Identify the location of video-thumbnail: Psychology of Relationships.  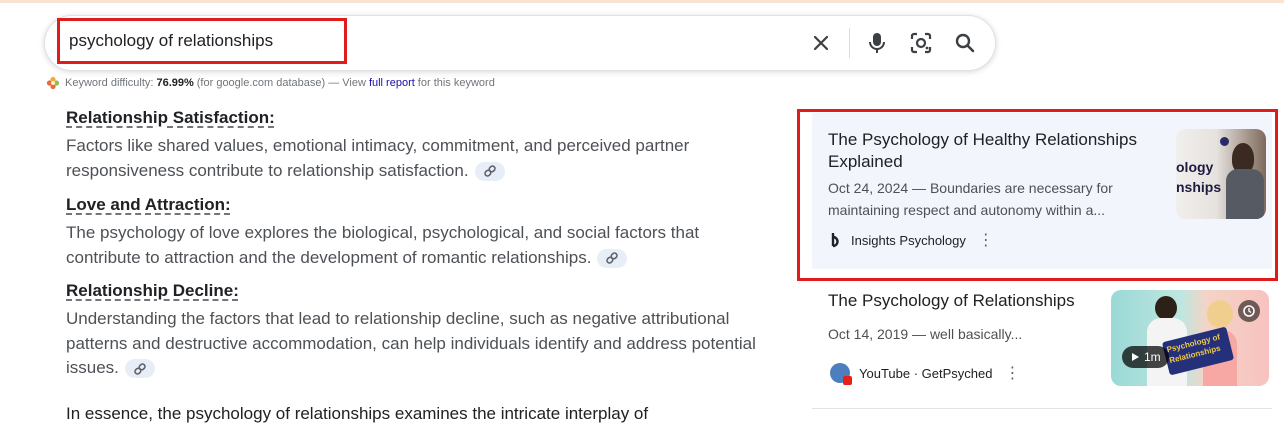
(1190, 338).